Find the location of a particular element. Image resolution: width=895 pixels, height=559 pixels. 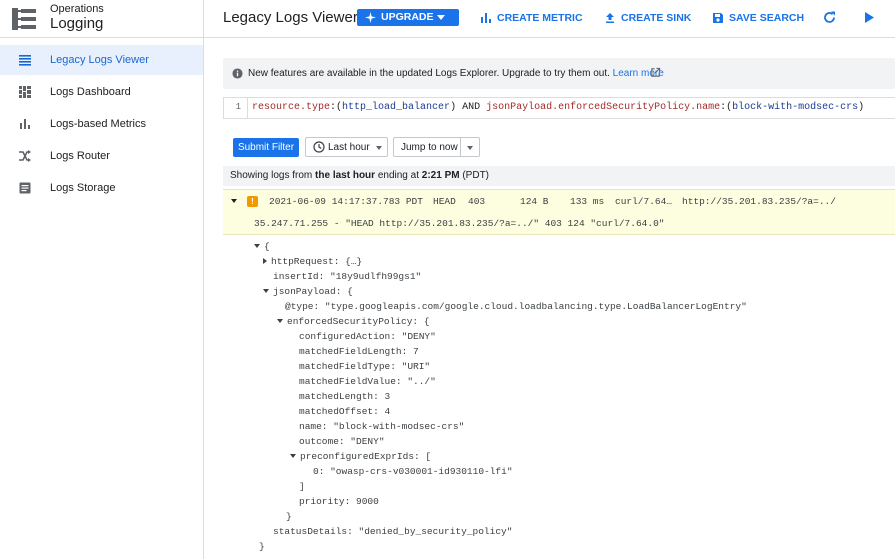

product-header: Operations Logging is located at coordinates (102, 19).